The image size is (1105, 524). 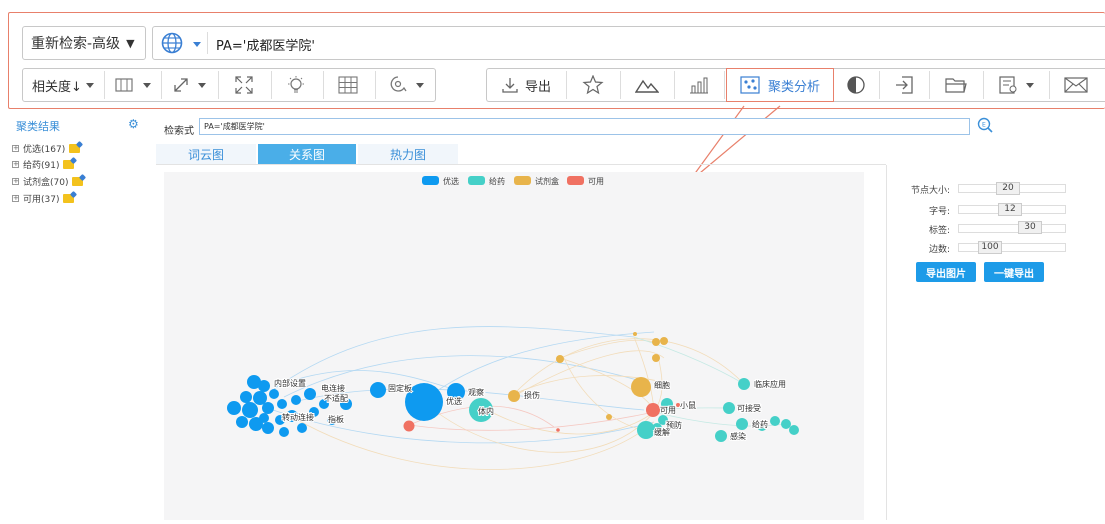 What do you see at coordinates (904, 85) in the screenshot?
I see `import-button` at bounding box center [904, 85].